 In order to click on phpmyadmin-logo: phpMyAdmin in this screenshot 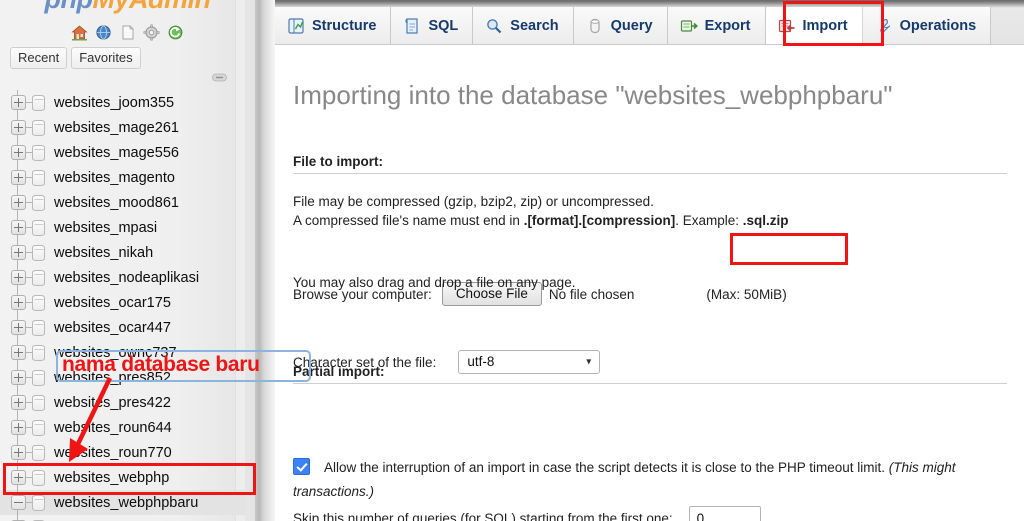, I will do `click(127, 9)`.